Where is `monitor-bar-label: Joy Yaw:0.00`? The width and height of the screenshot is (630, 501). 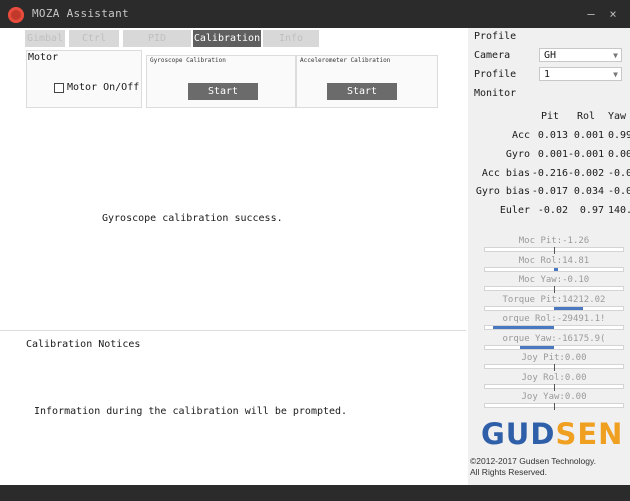
monitor-bar-label: Joy Yaw:0.00 is located at coordinates (554, 397).